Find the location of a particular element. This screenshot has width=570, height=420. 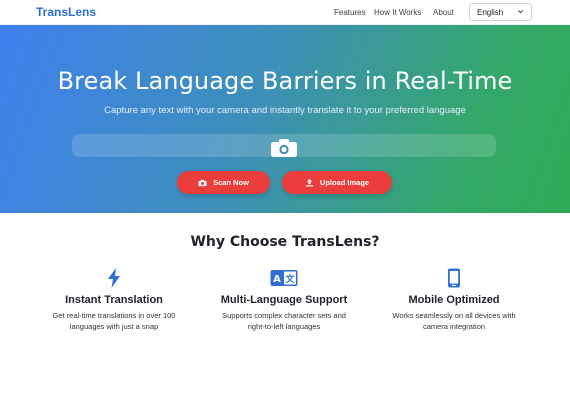

scan-now-label: Scan Now is located at coordinates (231, 182).